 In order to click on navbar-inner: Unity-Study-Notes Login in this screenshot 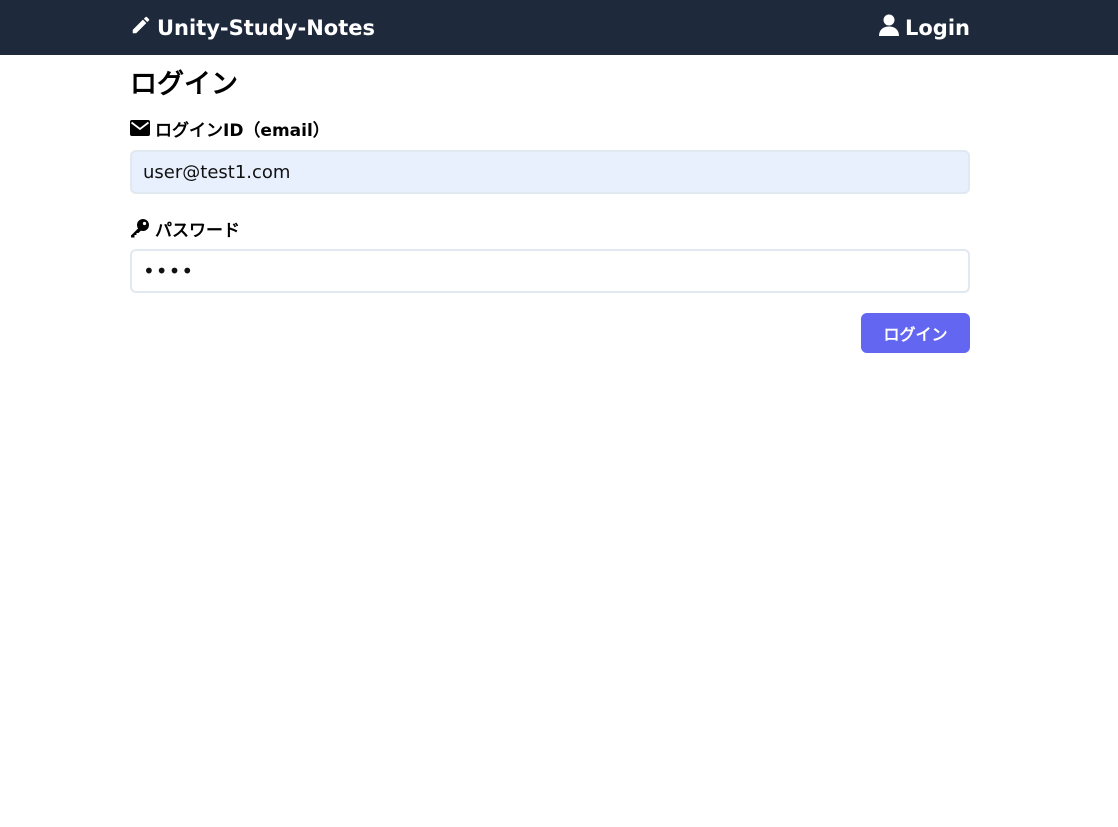, I will do `click(550, 27)`.